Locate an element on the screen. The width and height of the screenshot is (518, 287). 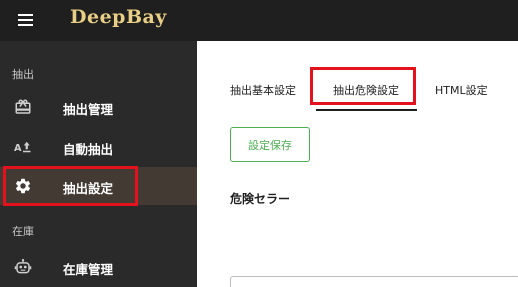
sidebar-item-extract-settings: 抽出設定 is located at coordinates (98, 186).